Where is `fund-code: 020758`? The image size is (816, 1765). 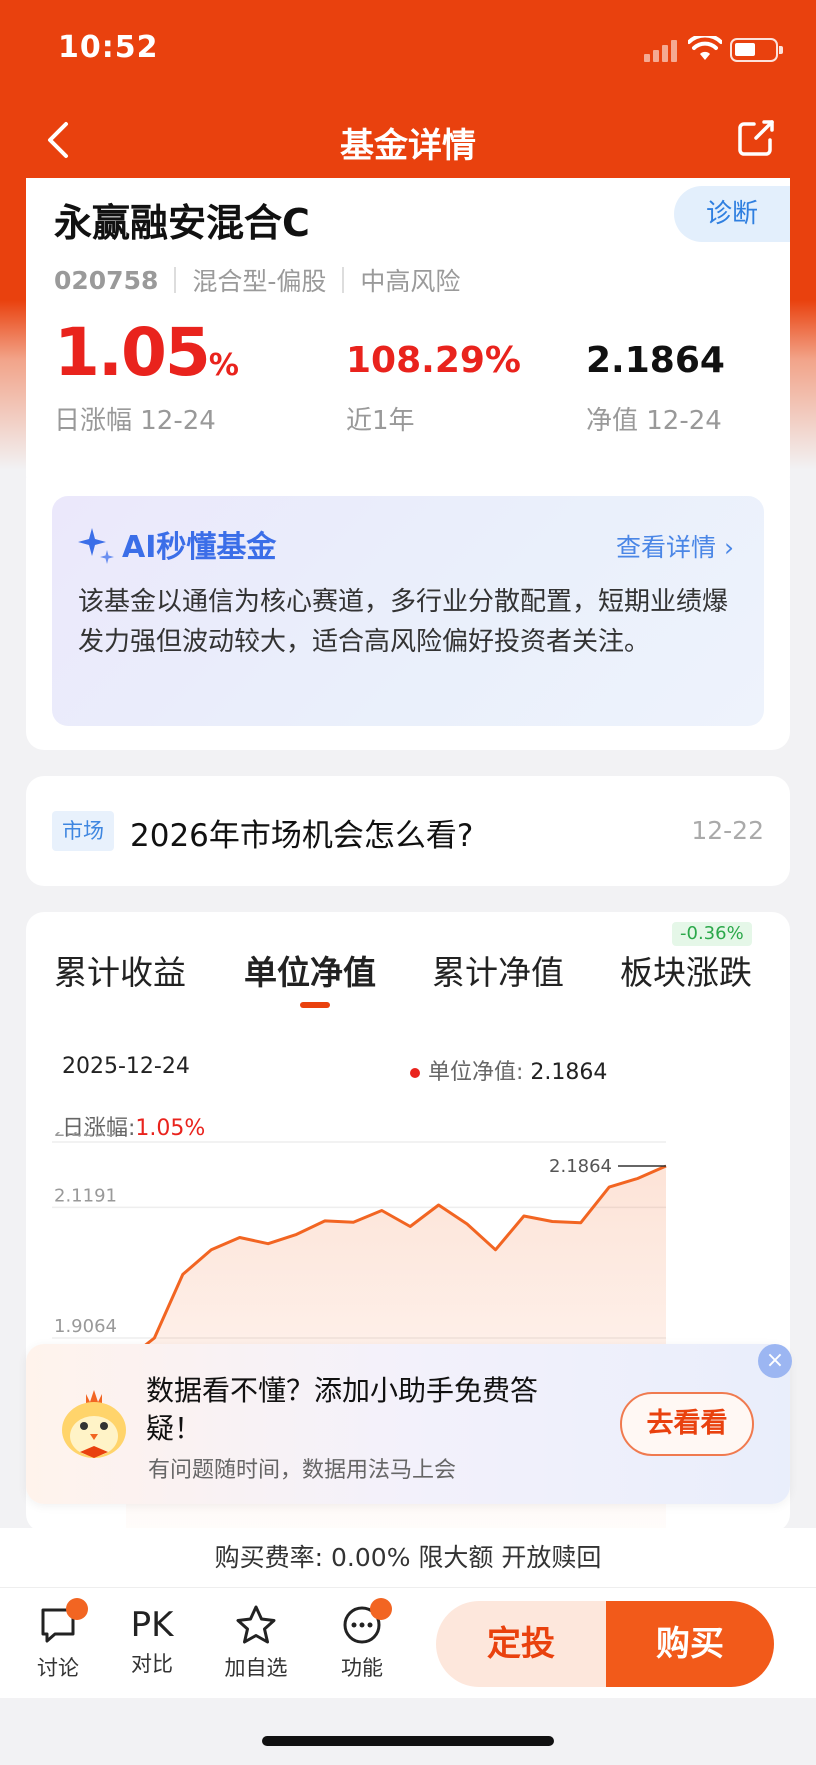
fund-code: 020758 is located at coordinates (106, 280).